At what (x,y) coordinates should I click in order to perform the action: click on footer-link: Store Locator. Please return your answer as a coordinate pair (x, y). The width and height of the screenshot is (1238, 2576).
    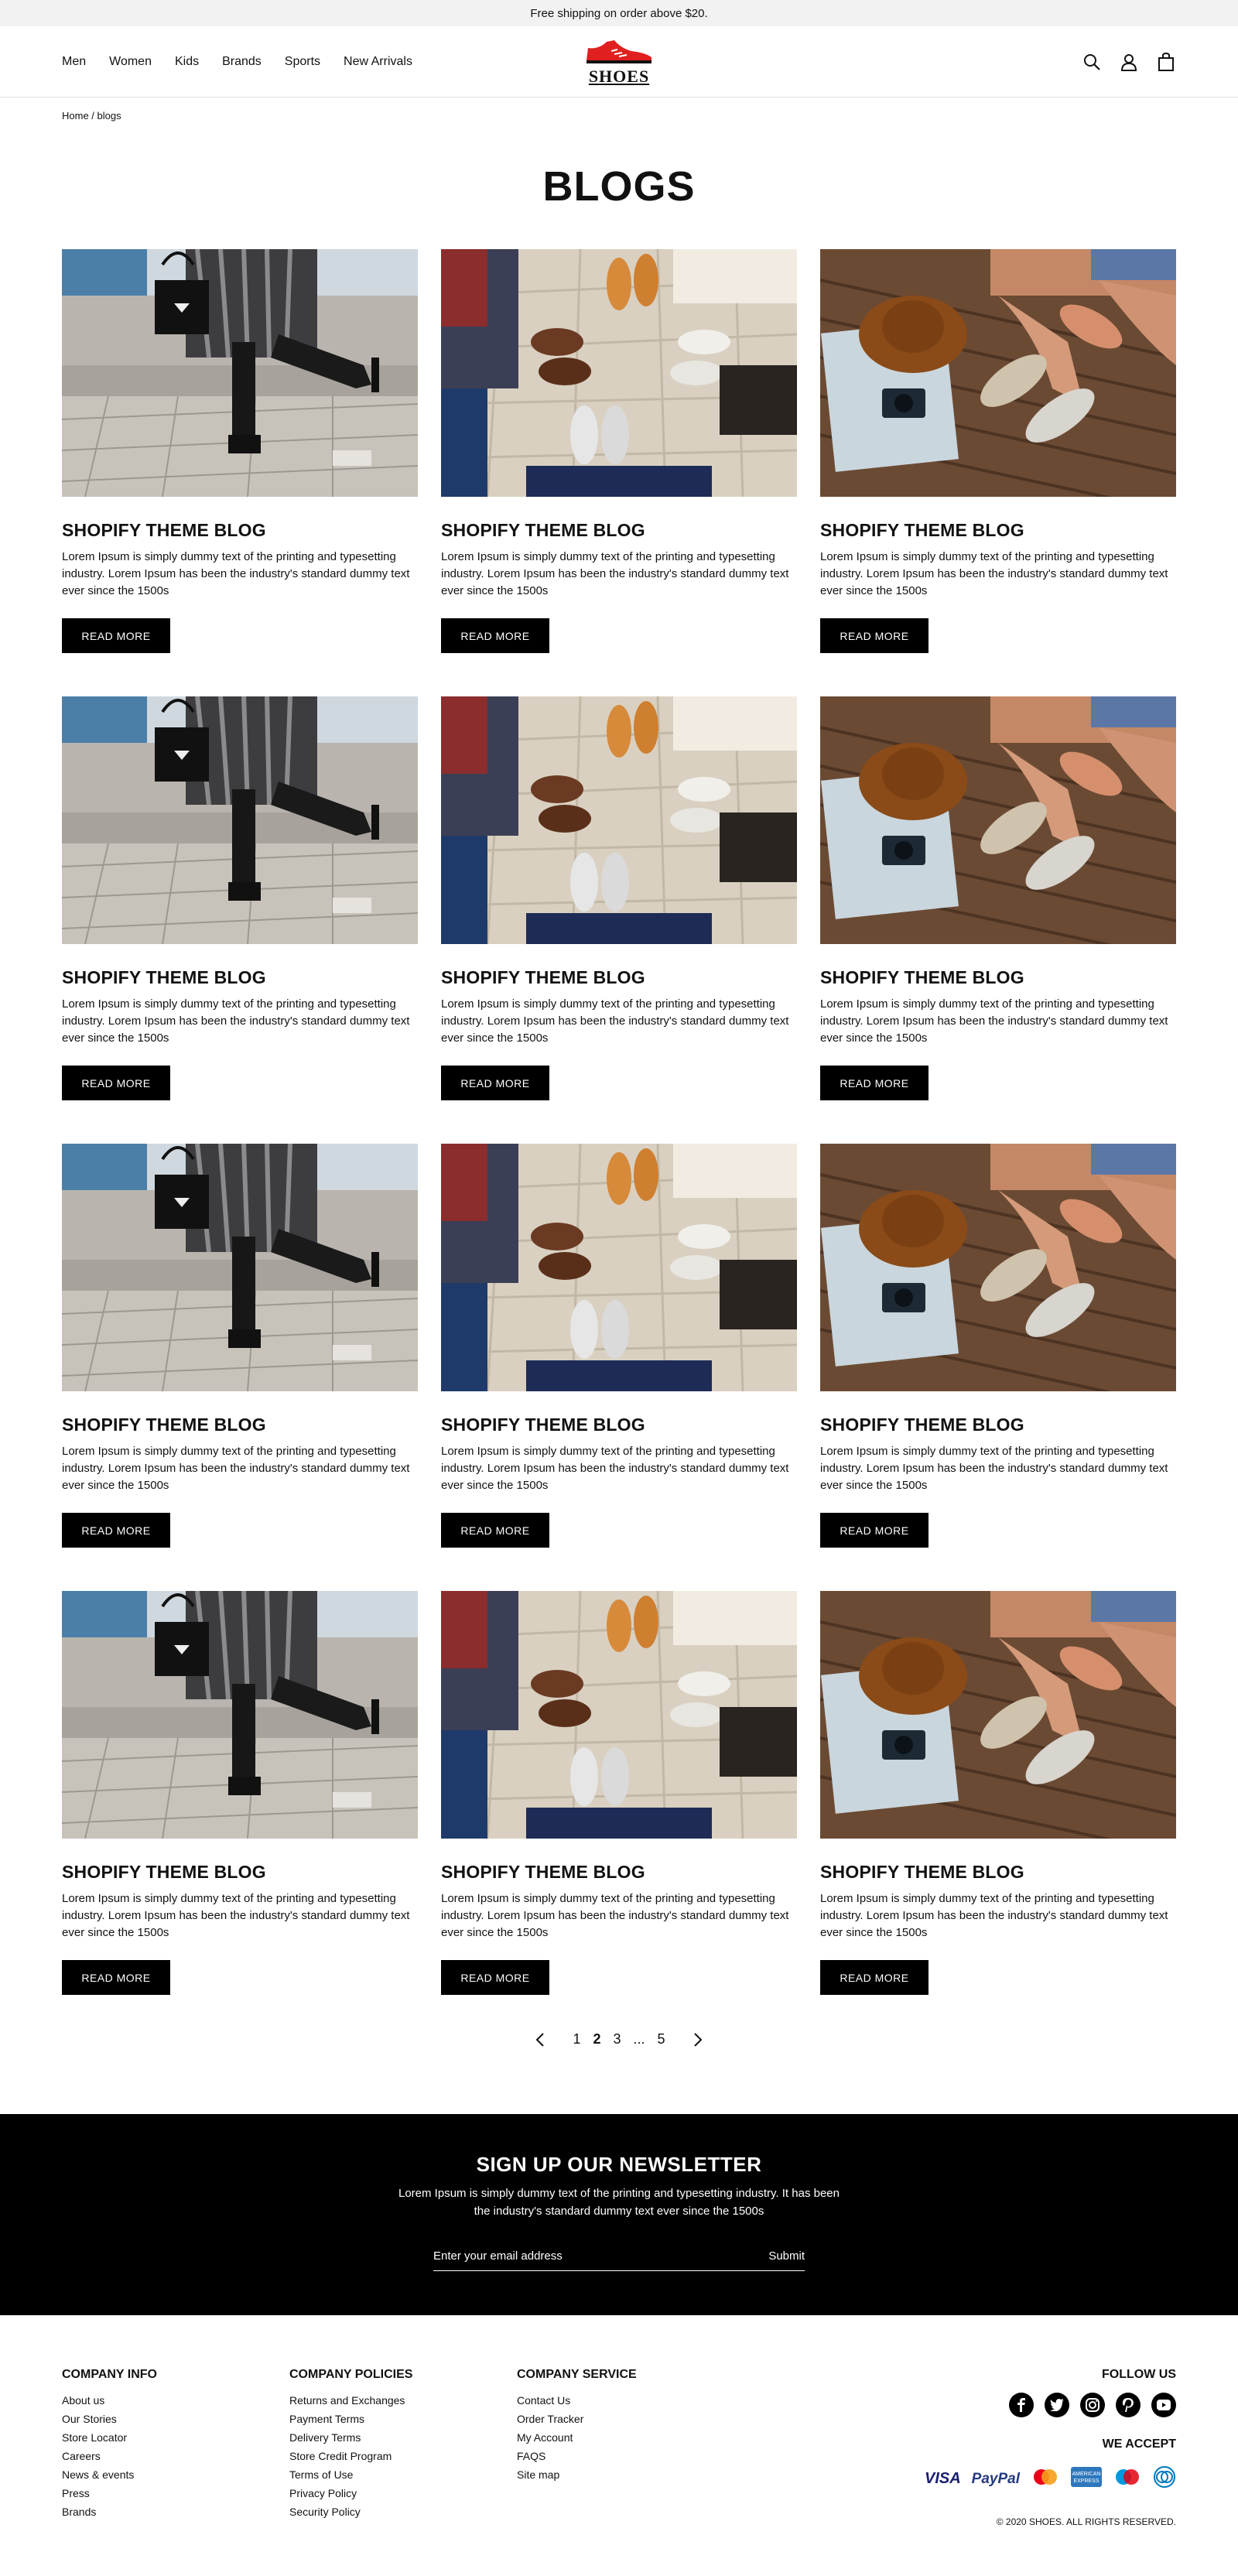
    Looking at the image, I should click on (109, 2437).